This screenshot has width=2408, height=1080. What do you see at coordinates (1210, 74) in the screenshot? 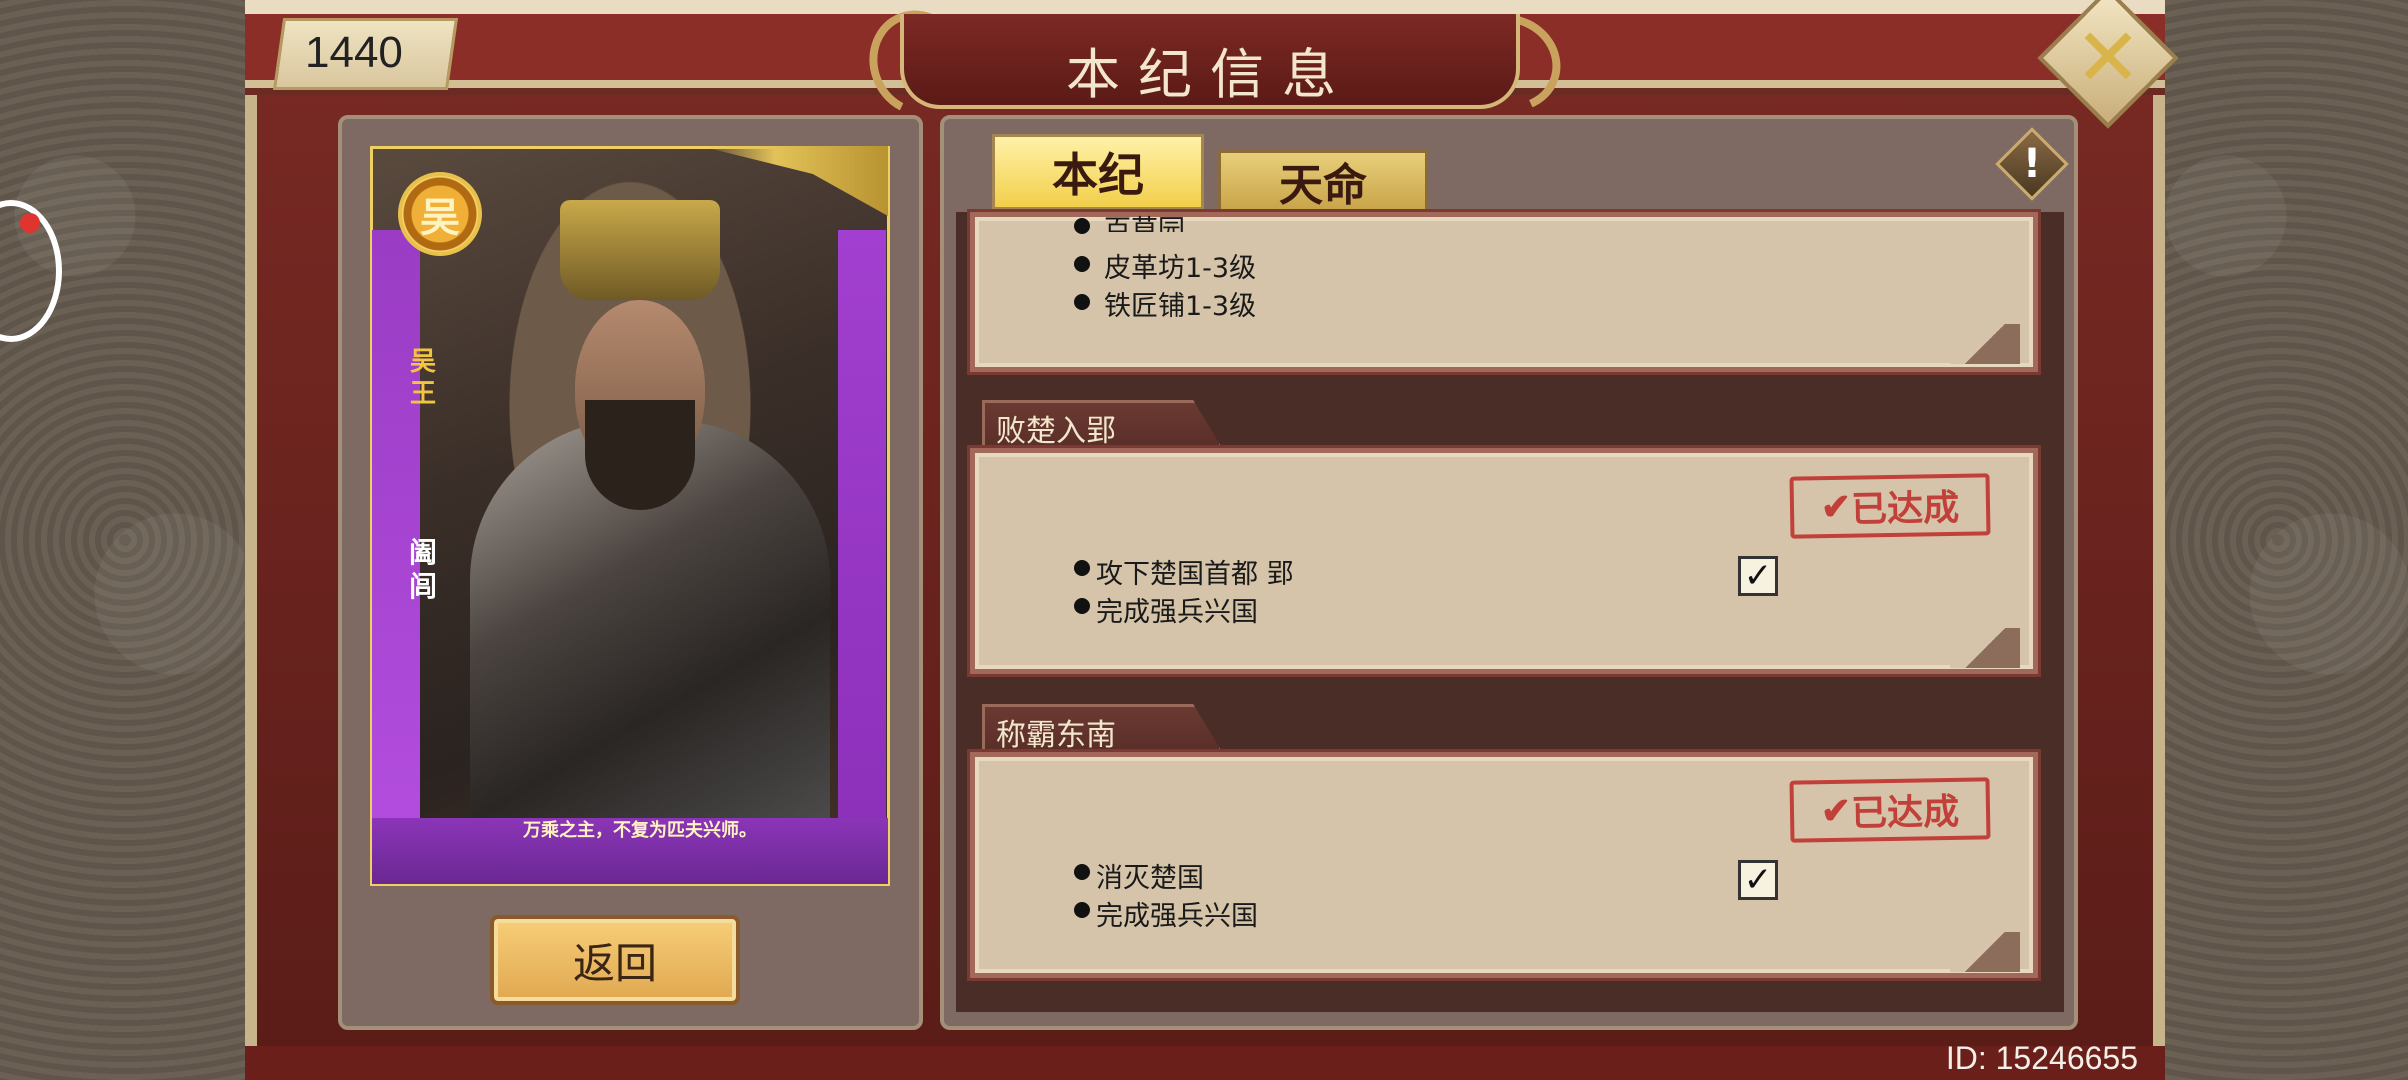
I see `page-title: 本纪信息` at bounding box center [1210, 74].